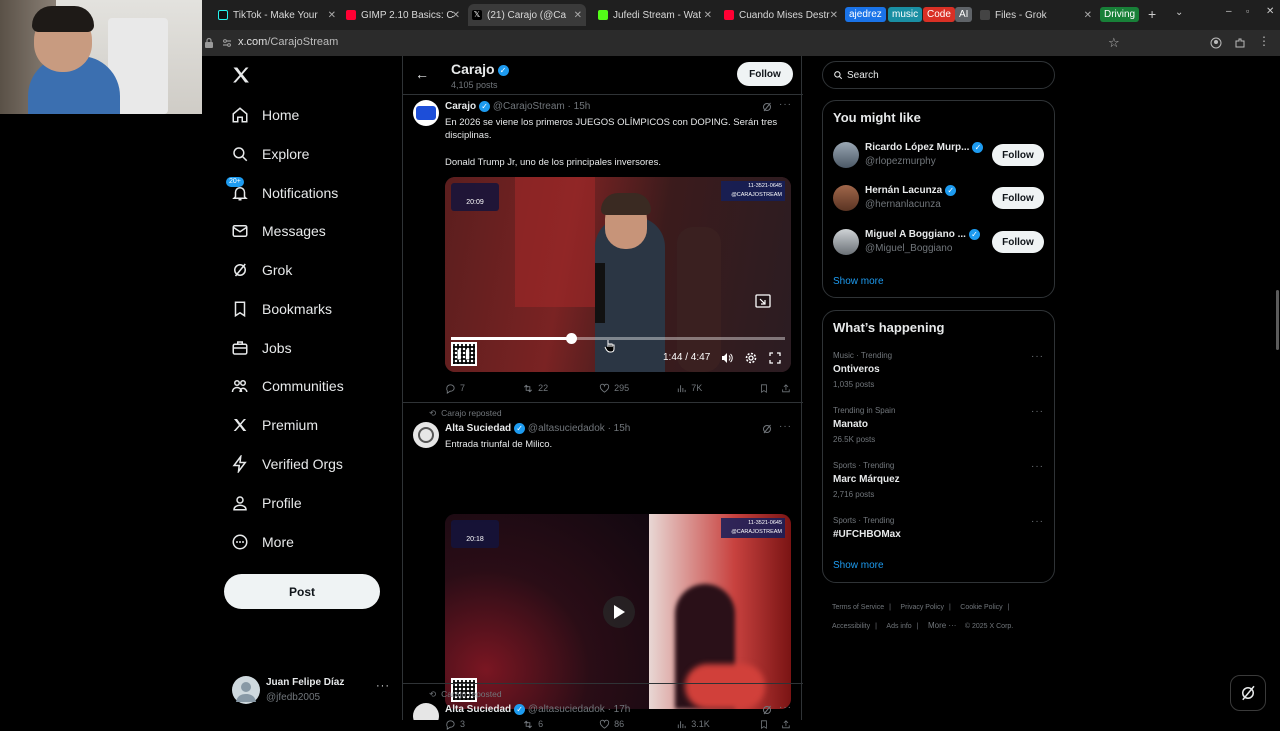 This screenshot has height=731, width=1280. I want to click on x-logo-icon, so click(241, 75).